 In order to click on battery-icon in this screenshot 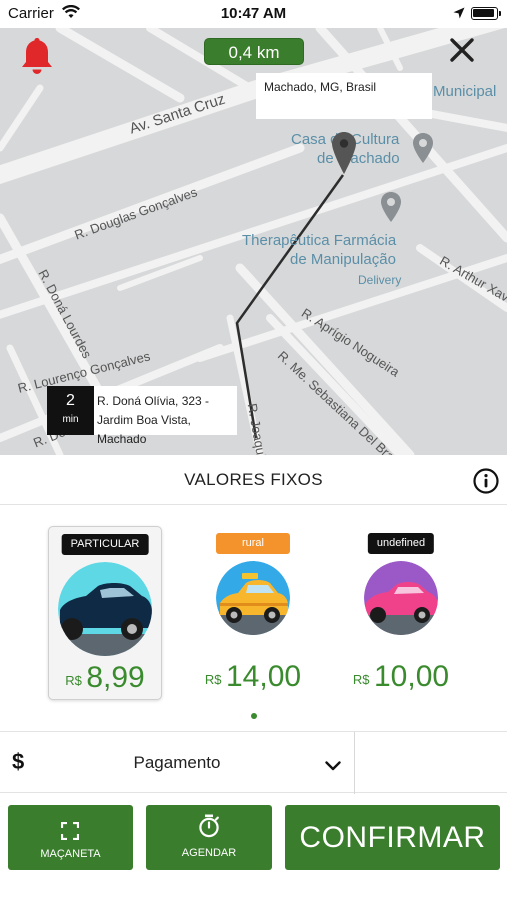, I will do `click(486, 13)`.